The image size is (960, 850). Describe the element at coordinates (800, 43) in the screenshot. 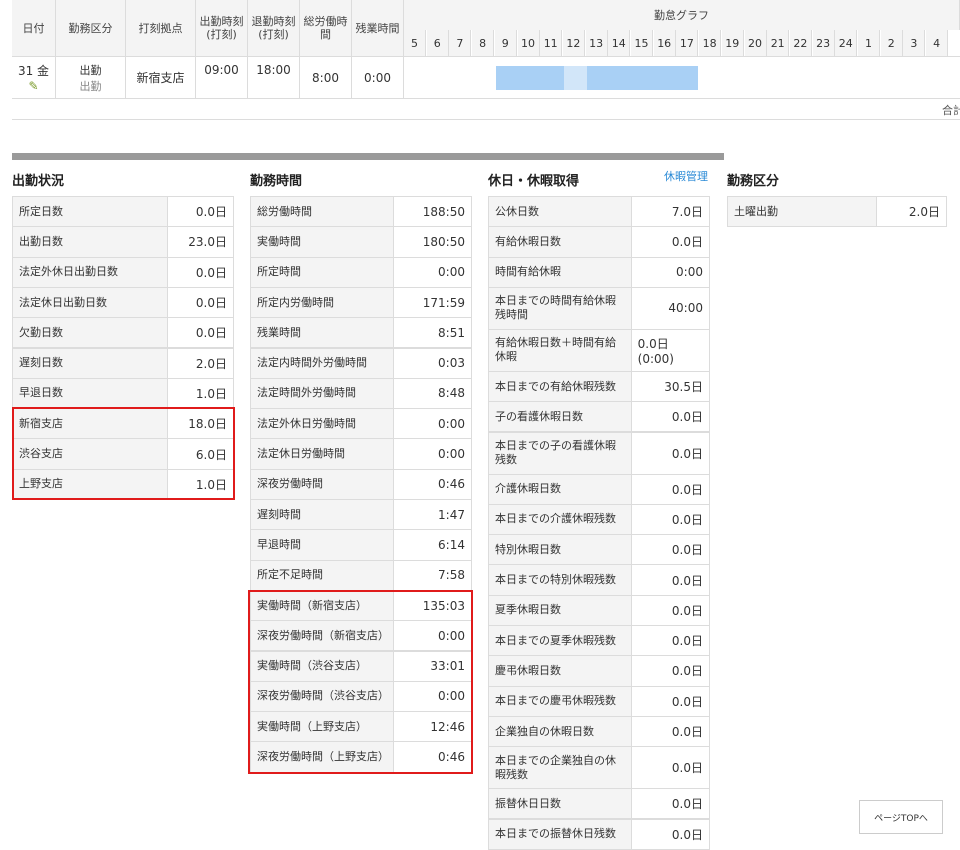

I see `hour-label: 22` at that location.